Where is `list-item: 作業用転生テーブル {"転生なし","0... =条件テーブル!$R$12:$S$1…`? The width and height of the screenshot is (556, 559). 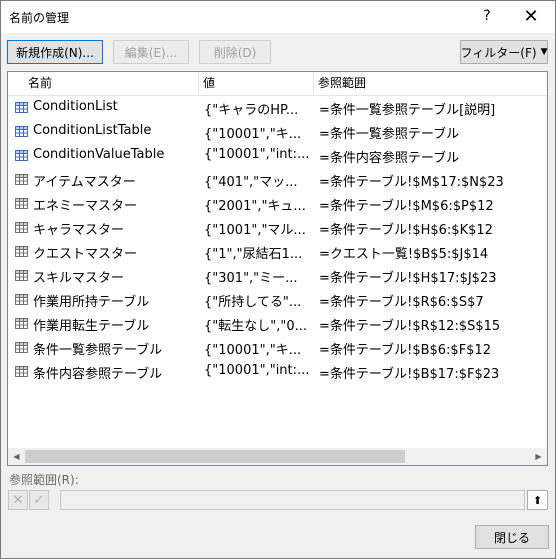
list-item: 作業用転生テーブル {"転生なし","0... =条件テーブル!$R$12:$S$1… is located at coordinates (277, 324).